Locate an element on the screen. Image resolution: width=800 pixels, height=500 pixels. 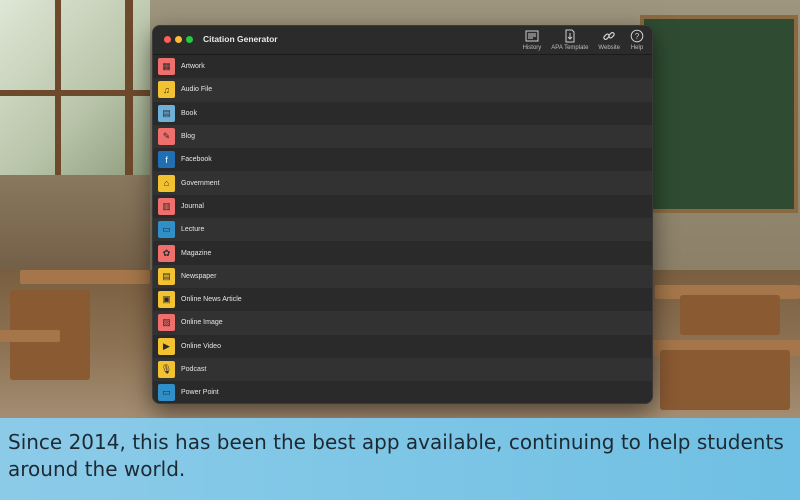
apa-template-button: APA Template is located at coordinates (569, 40).